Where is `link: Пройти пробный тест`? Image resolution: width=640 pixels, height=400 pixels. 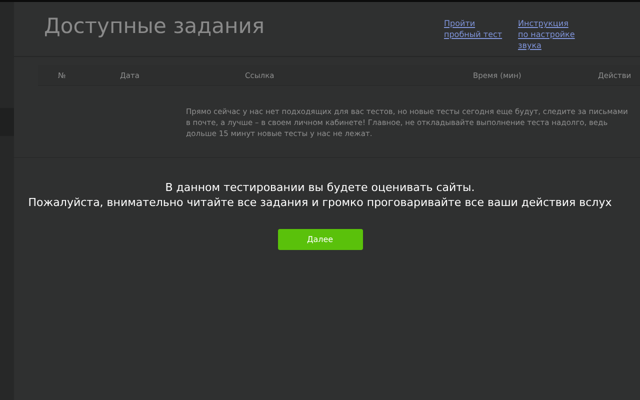 link: Пройти пробный тест is located at coordinates (475, 34).